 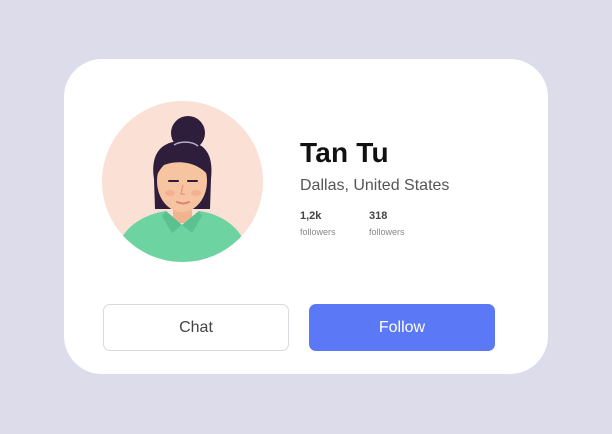 I want to click on profile-name: Tan Tu, so click(x=344, y=152).